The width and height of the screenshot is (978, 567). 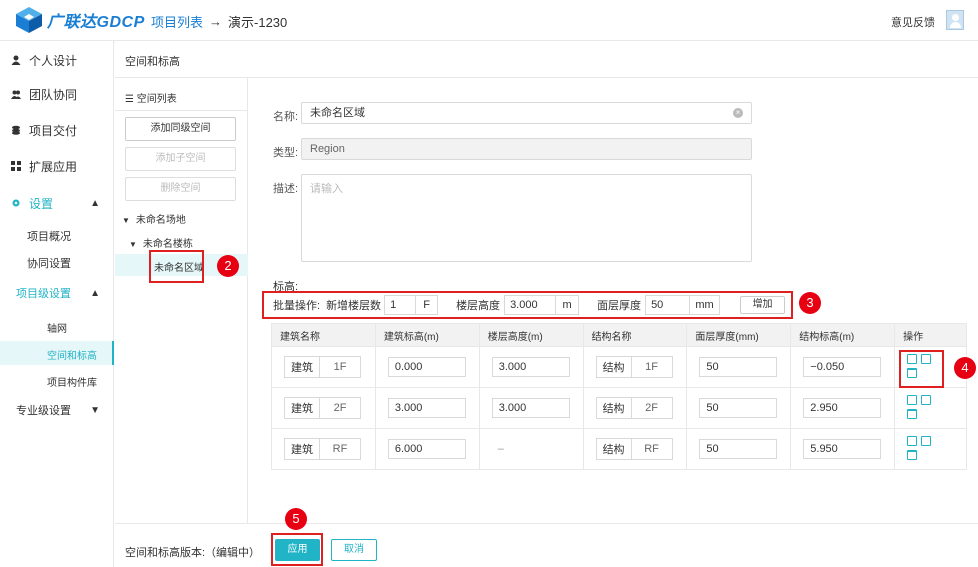 What do you see at coordinates (842, 367) in the screenshot?
I see `structure-elevation-input: −0.050` at bounding box center [842, 367].